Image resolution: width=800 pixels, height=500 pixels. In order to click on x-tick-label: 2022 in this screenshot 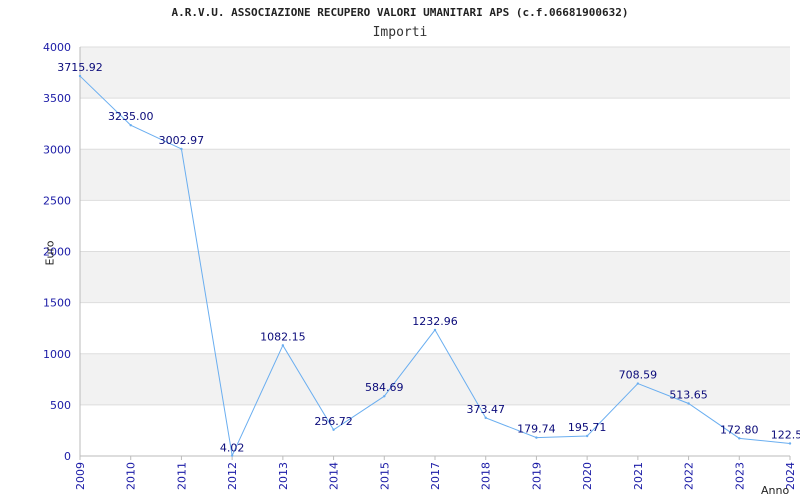, I will do `click(689, 476)`.